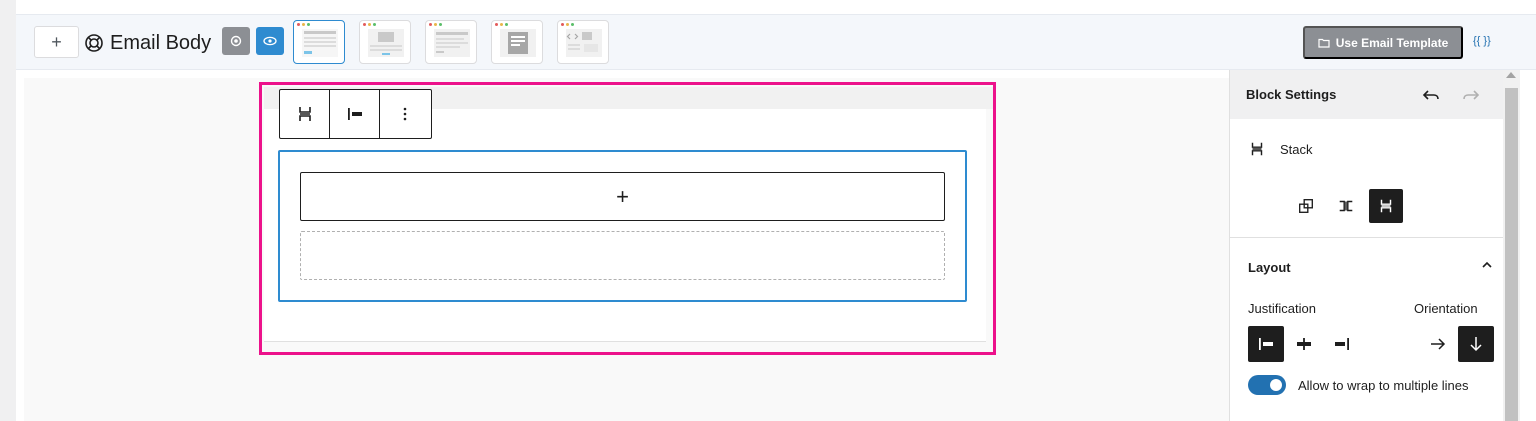  I want to click on arrow-right-icon, so click(1438, 344).